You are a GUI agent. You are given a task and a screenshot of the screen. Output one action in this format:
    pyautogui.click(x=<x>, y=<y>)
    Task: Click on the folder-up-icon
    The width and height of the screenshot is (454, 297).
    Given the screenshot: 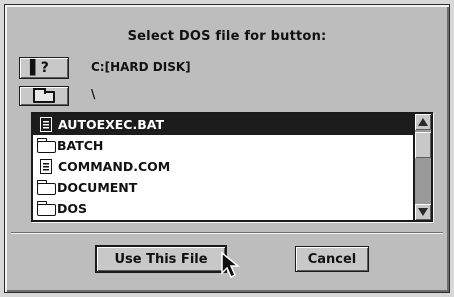 What is the action you would take?
    pyautogui.click(x=44, y=95)
    